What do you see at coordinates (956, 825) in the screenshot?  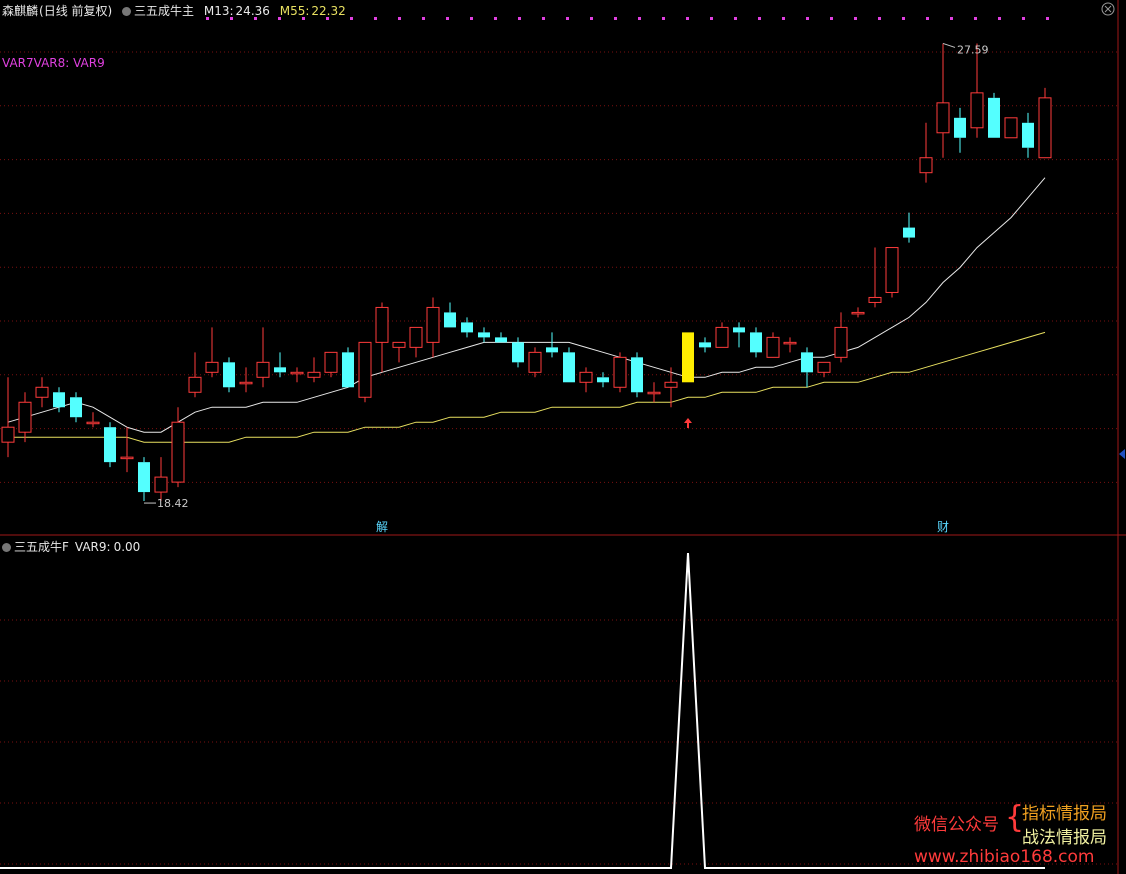 I see `watermark-wechat: 微信公众号` at bounding box center [956, 825].